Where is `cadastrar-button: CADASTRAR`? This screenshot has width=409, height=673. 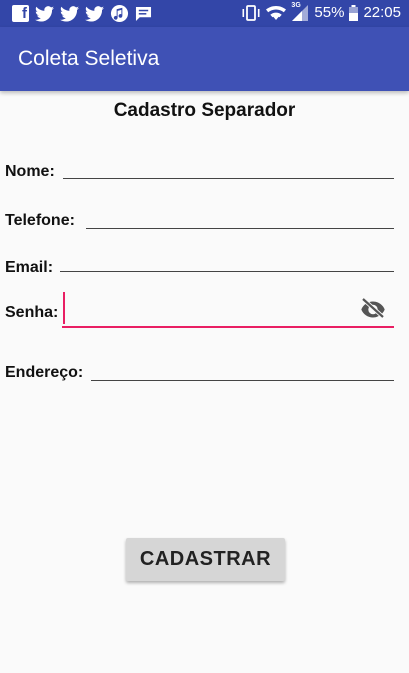
cadastrar-button: CADASTRAR is located at coordinates (205, 559).